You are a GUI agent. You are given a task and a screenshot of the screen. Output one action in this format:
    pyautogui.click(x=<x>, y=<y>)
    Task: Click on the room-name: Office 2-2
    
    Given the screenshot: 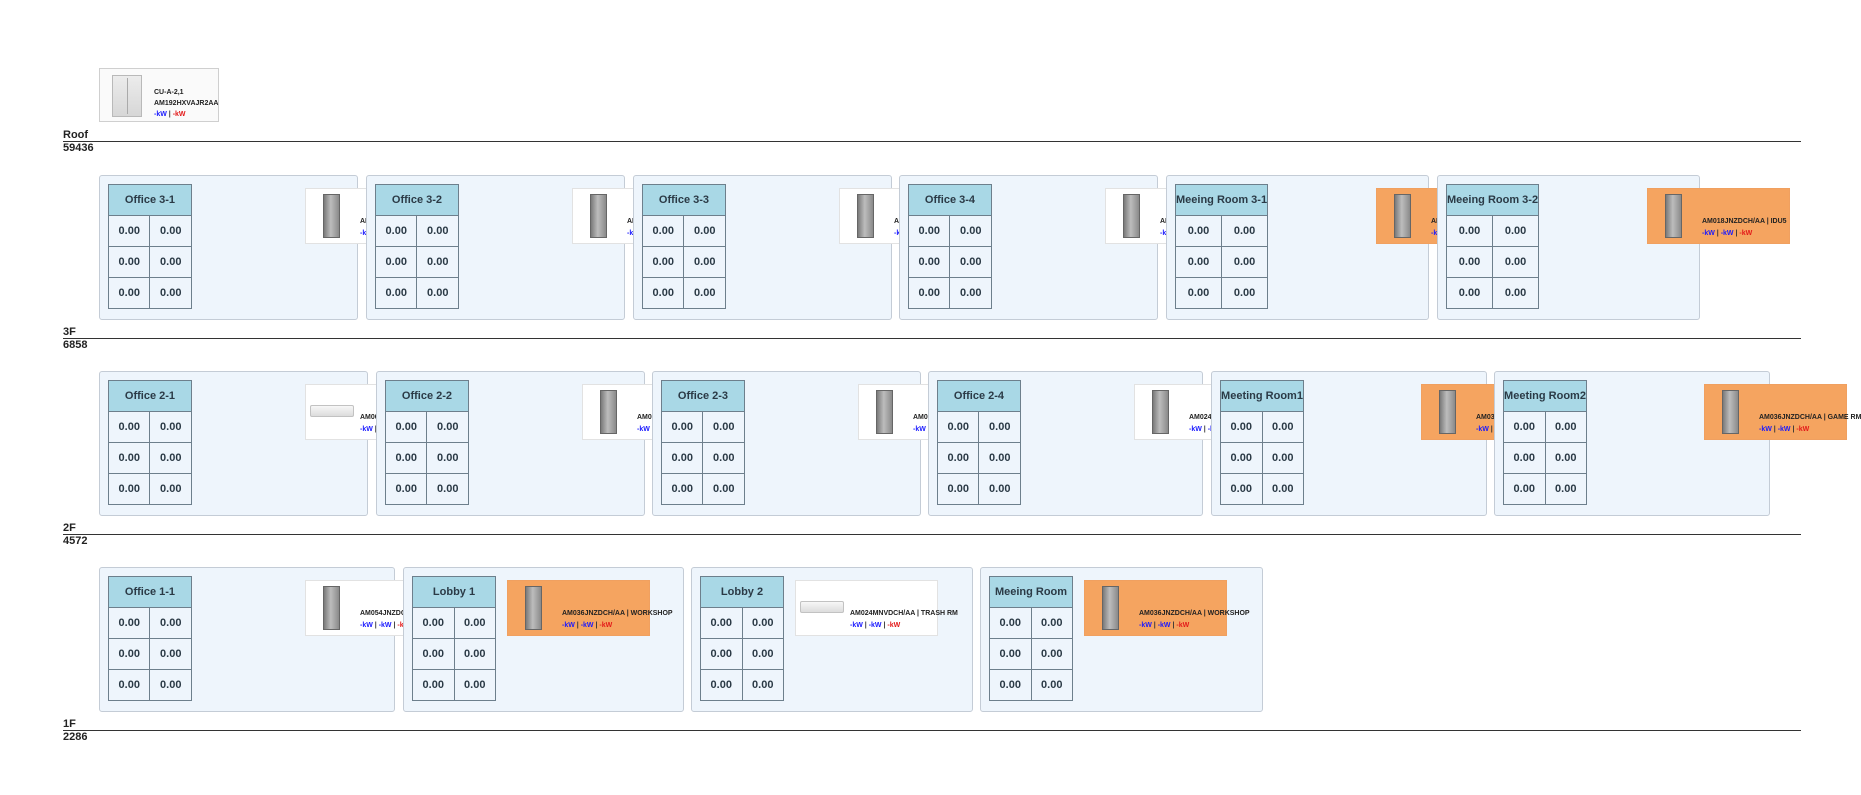 What is the action you would take?
    pyautogui.click(x=427, y=396)
    